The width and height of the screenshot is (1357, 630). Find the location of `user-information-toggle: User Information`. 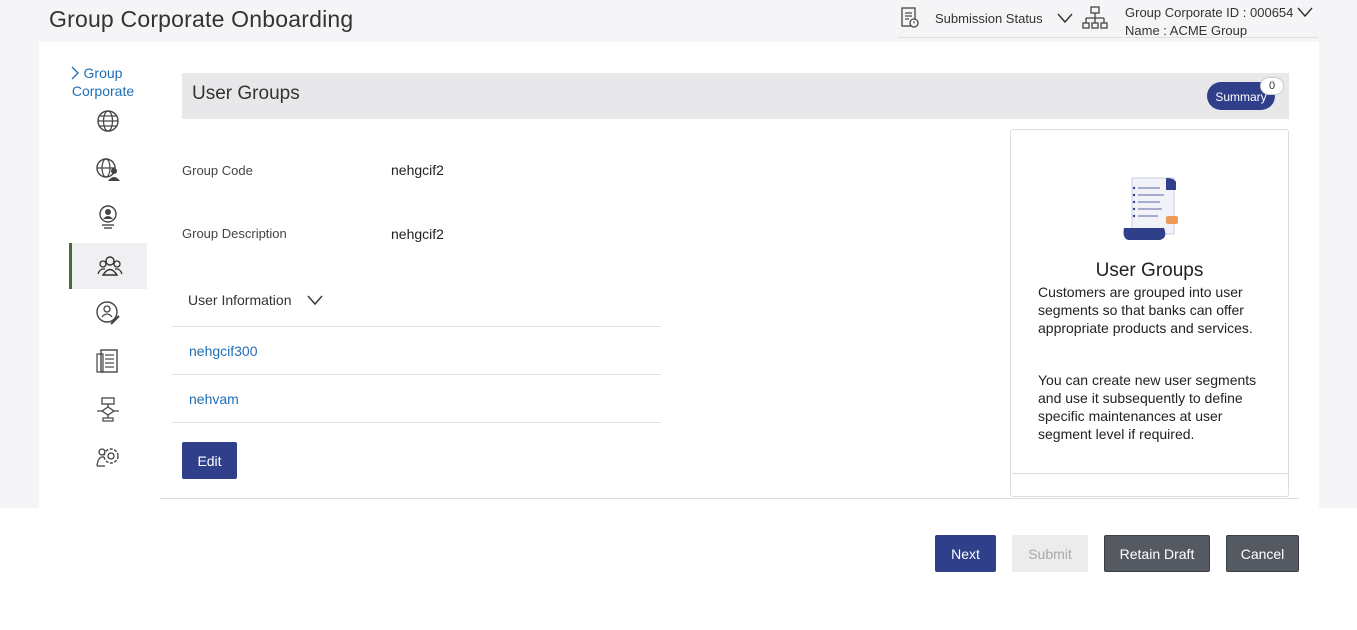

user-information-toggle: User Information is located at coordinates (256, 300).